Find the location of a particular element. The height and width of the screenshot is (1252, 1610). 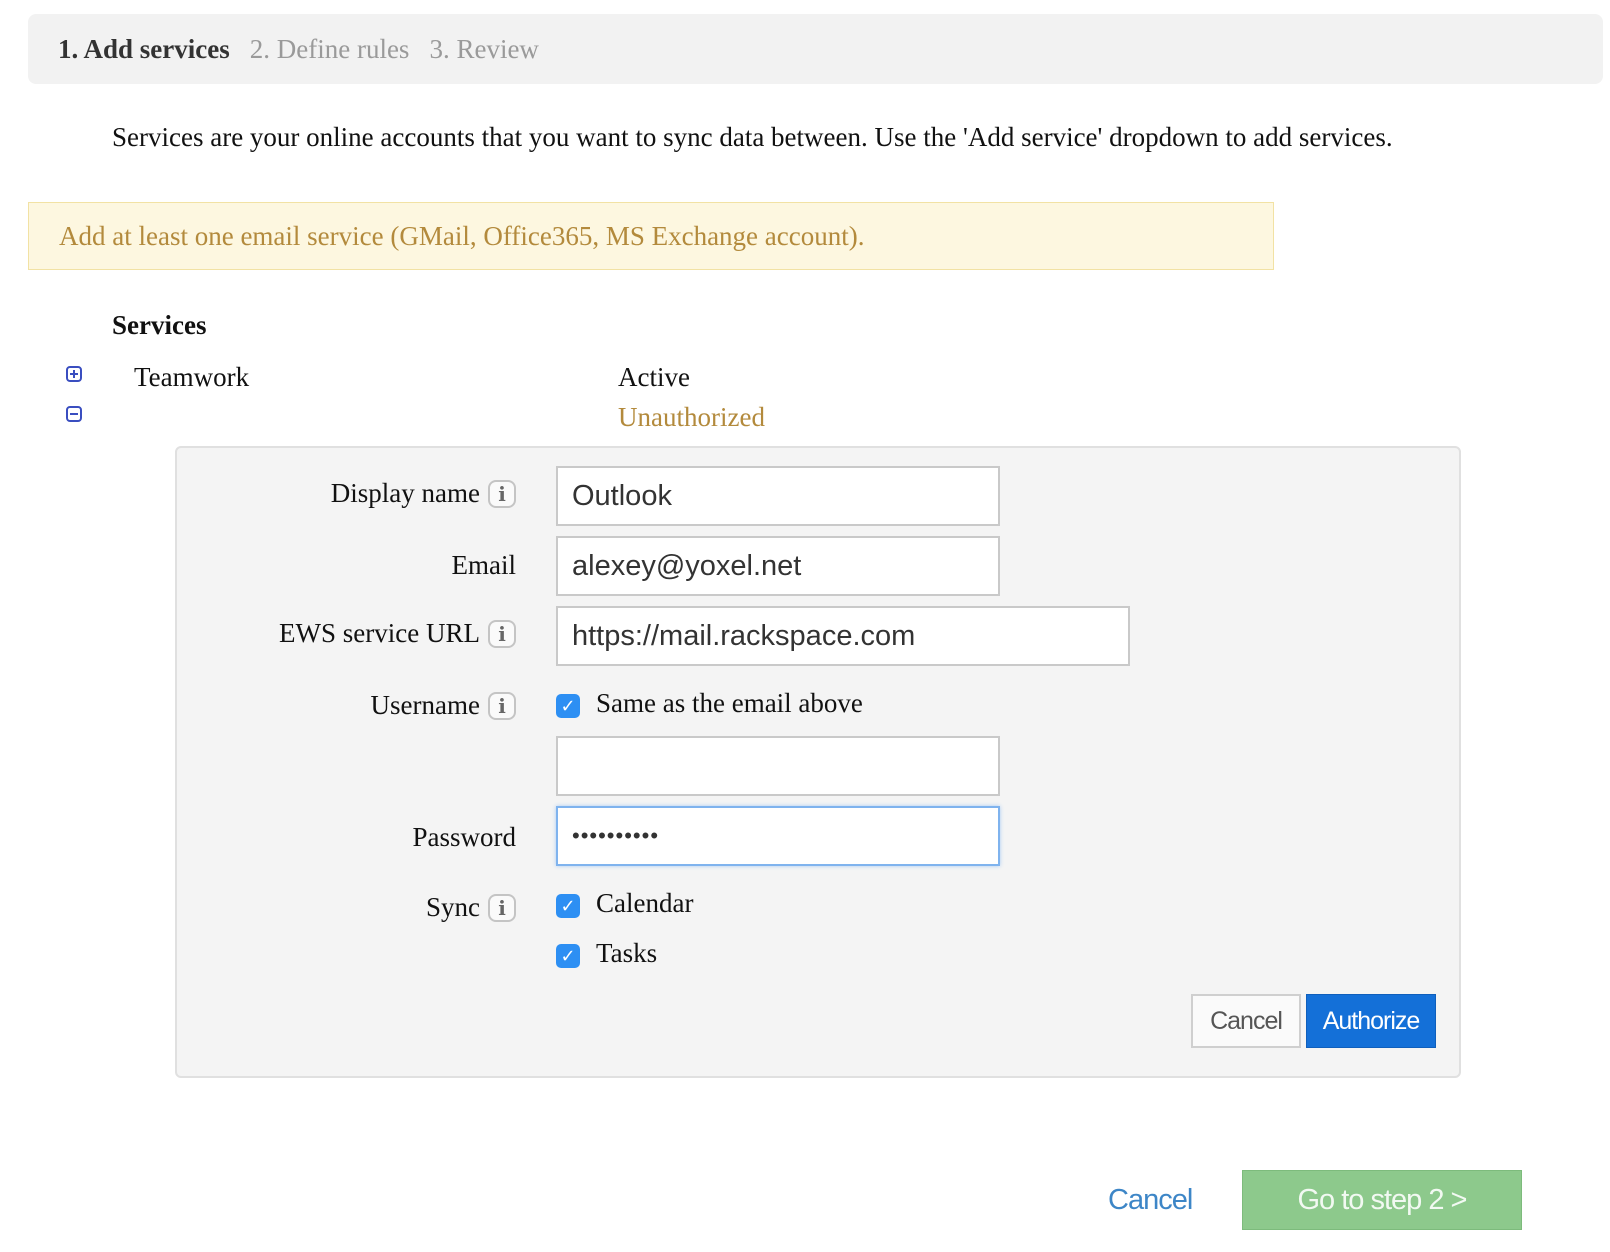

service-status-active: Active is located at coordinates (654, 377).